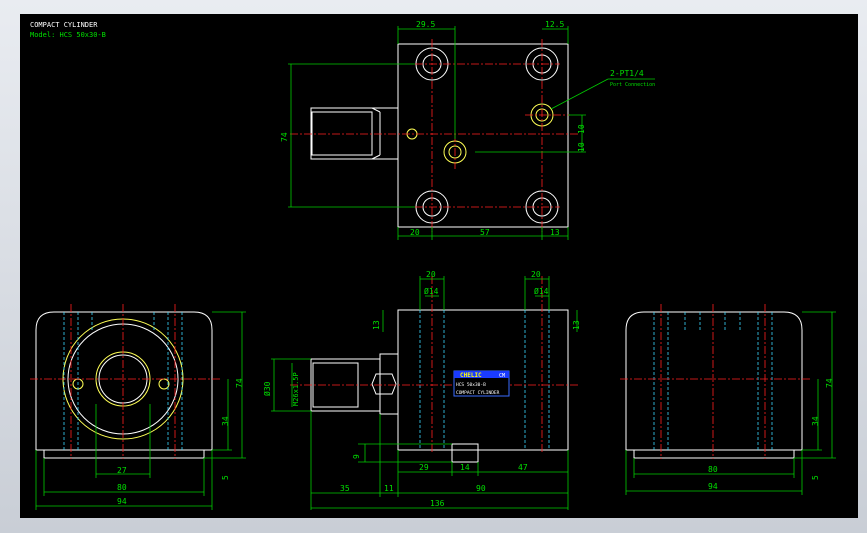 This screenshot has height=533, width=867. Describe the element at coordinates (122, 470) in the screenshot. I see `dim-left-27: 27` at that location.